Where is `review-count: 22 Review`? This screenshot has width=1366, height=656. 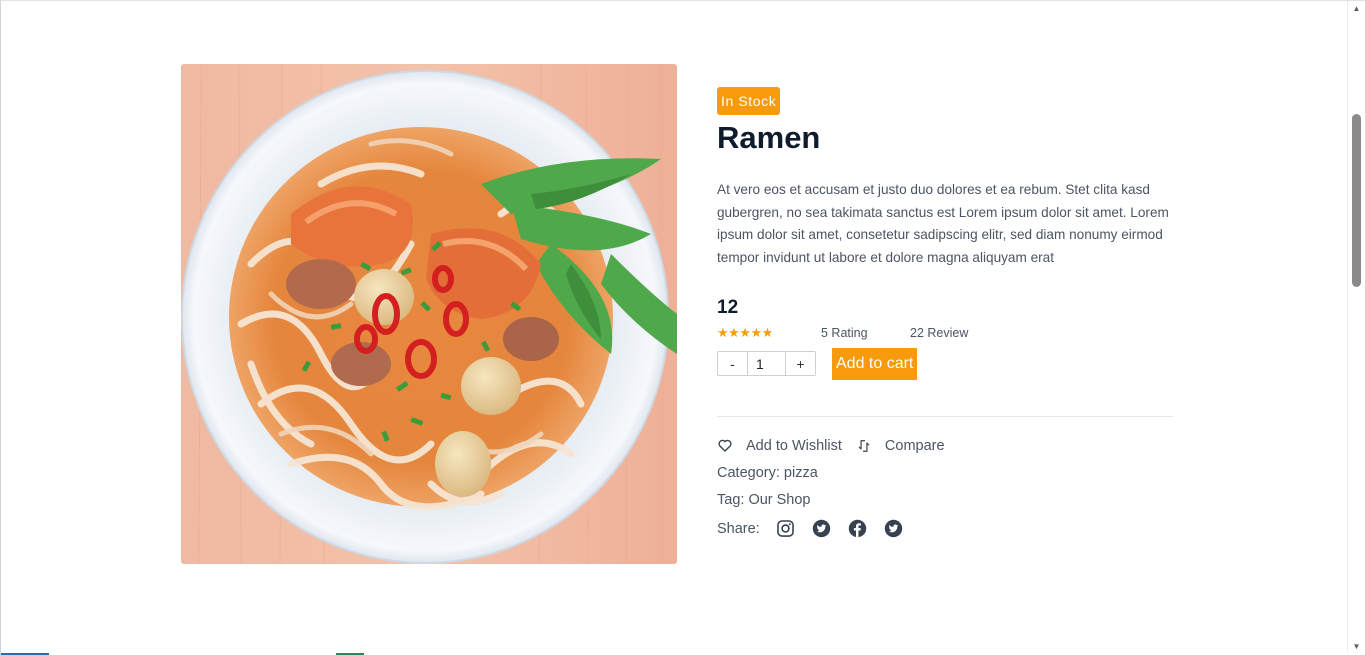 review-count: 22 Review is located at coordinates (939, 333).